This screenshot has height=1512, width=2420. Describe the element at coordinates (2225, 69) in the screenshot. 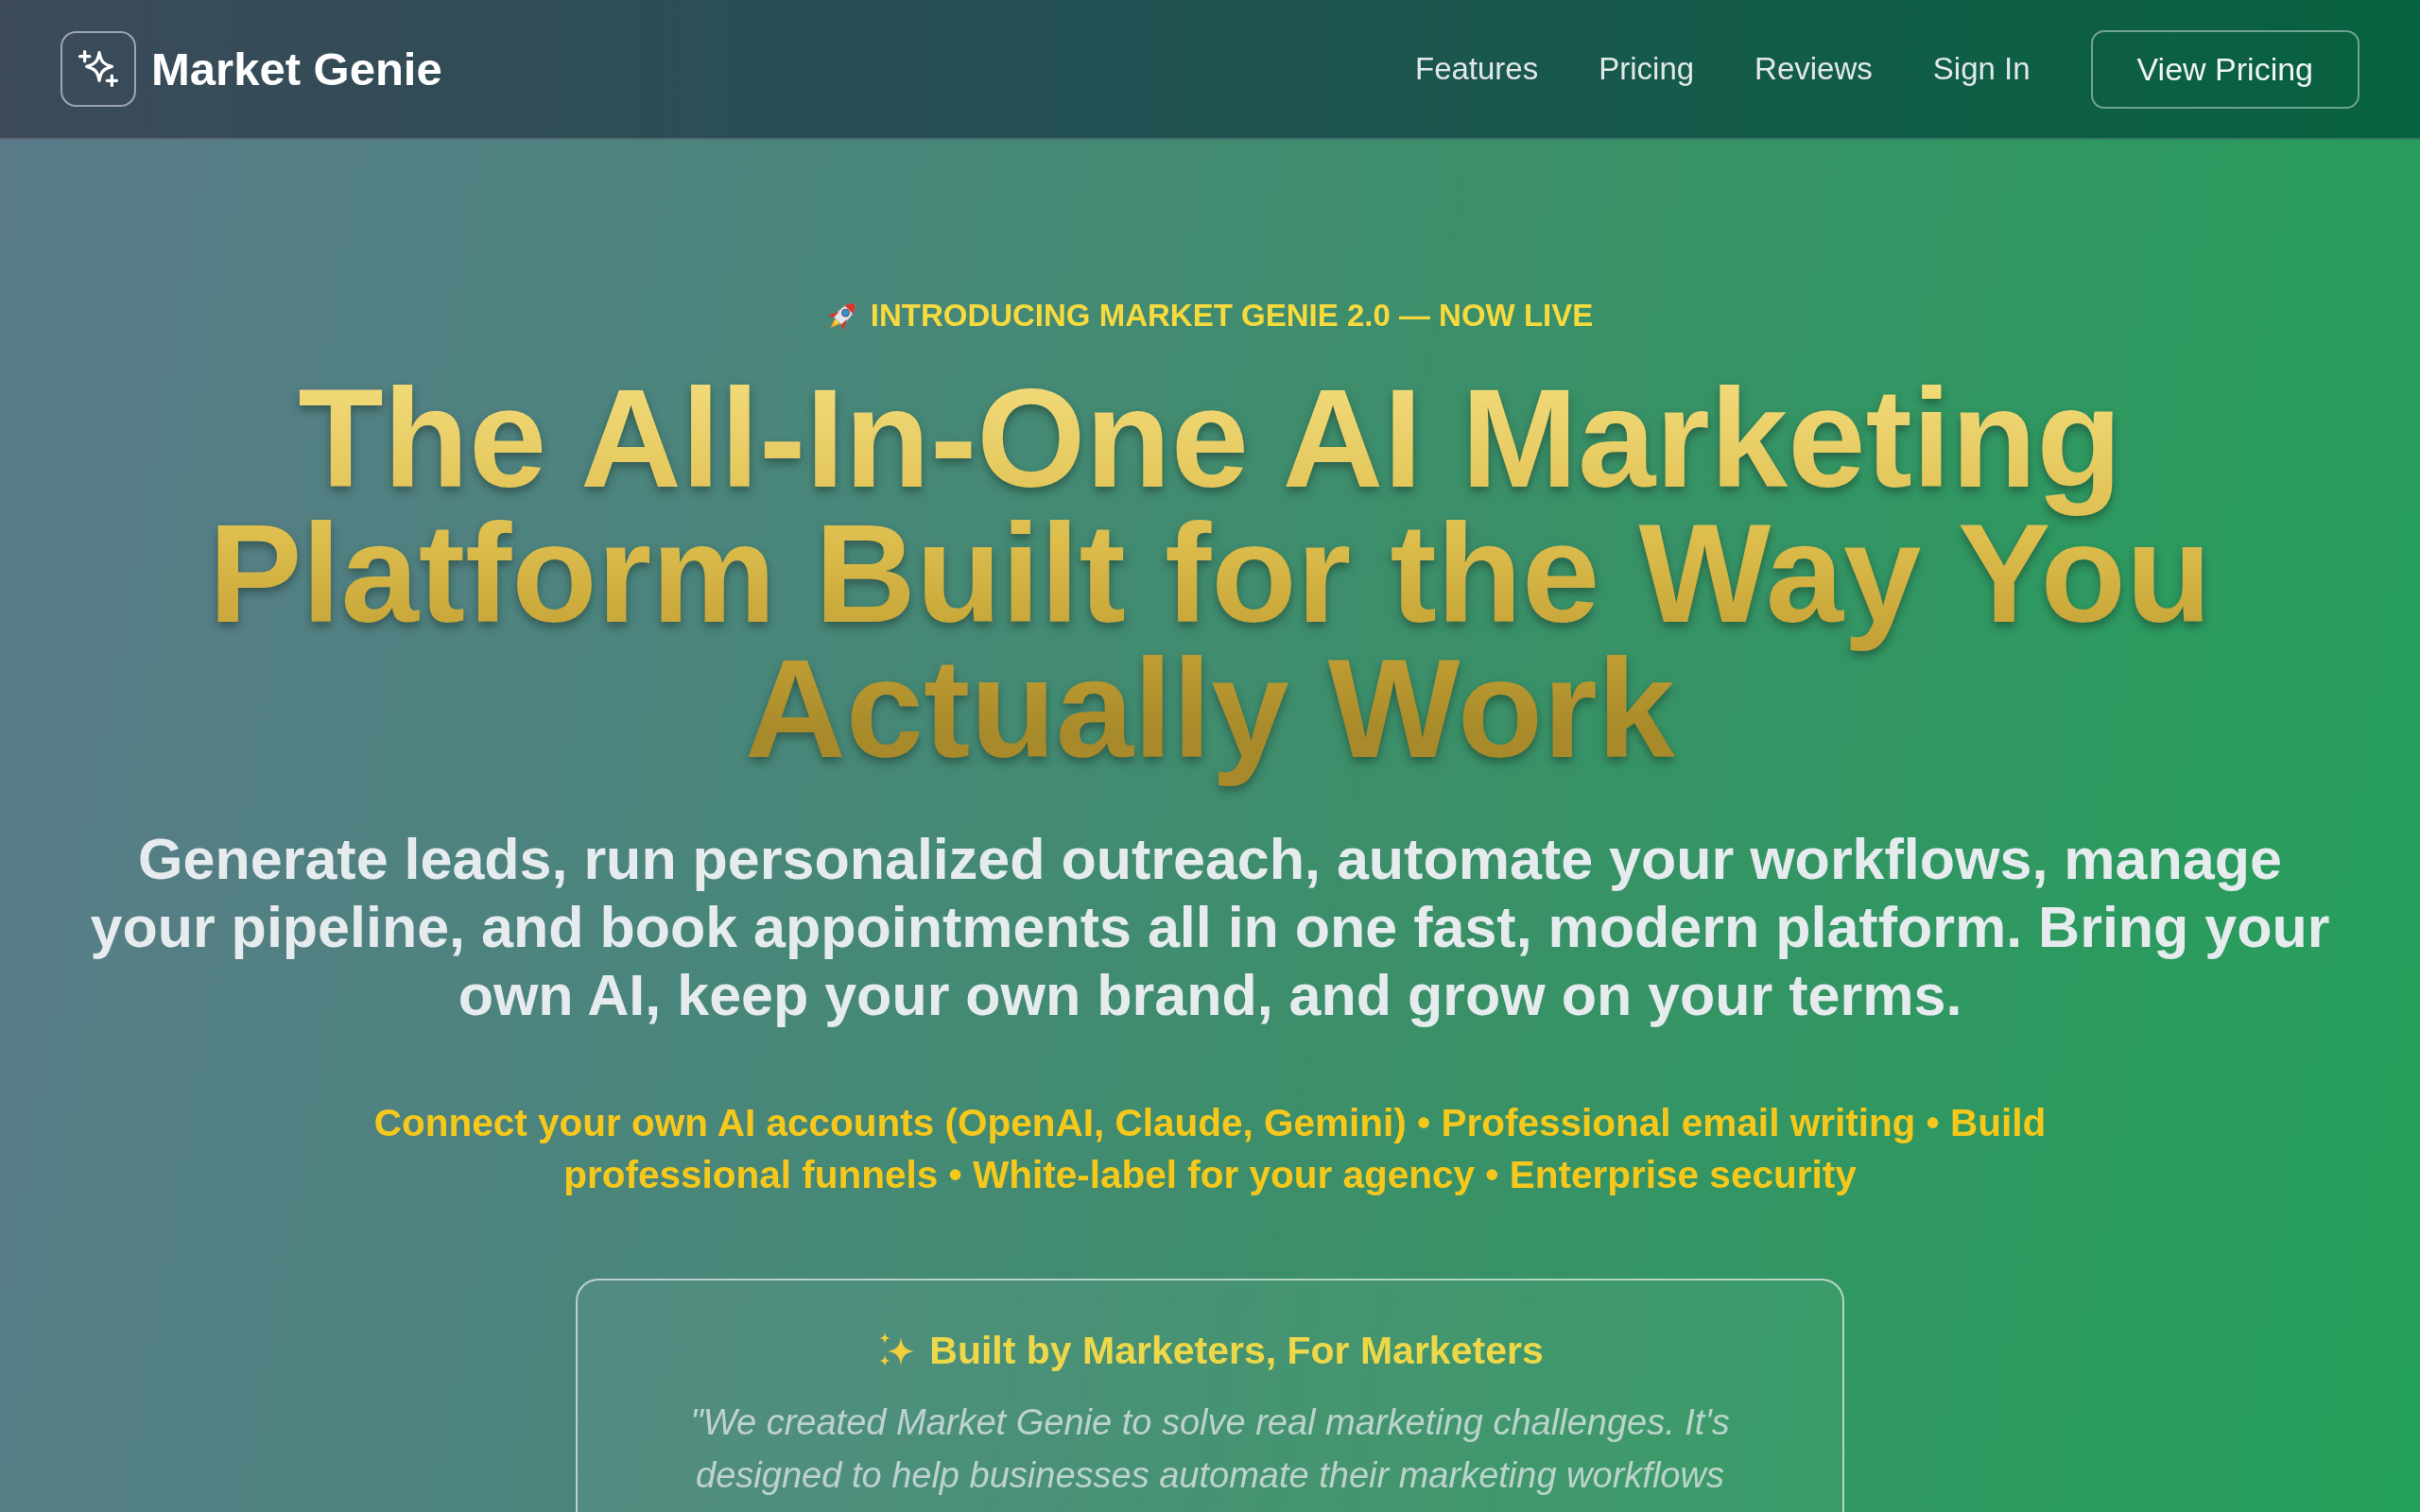

I see `view-pricing-button: View Pricing` at that location.